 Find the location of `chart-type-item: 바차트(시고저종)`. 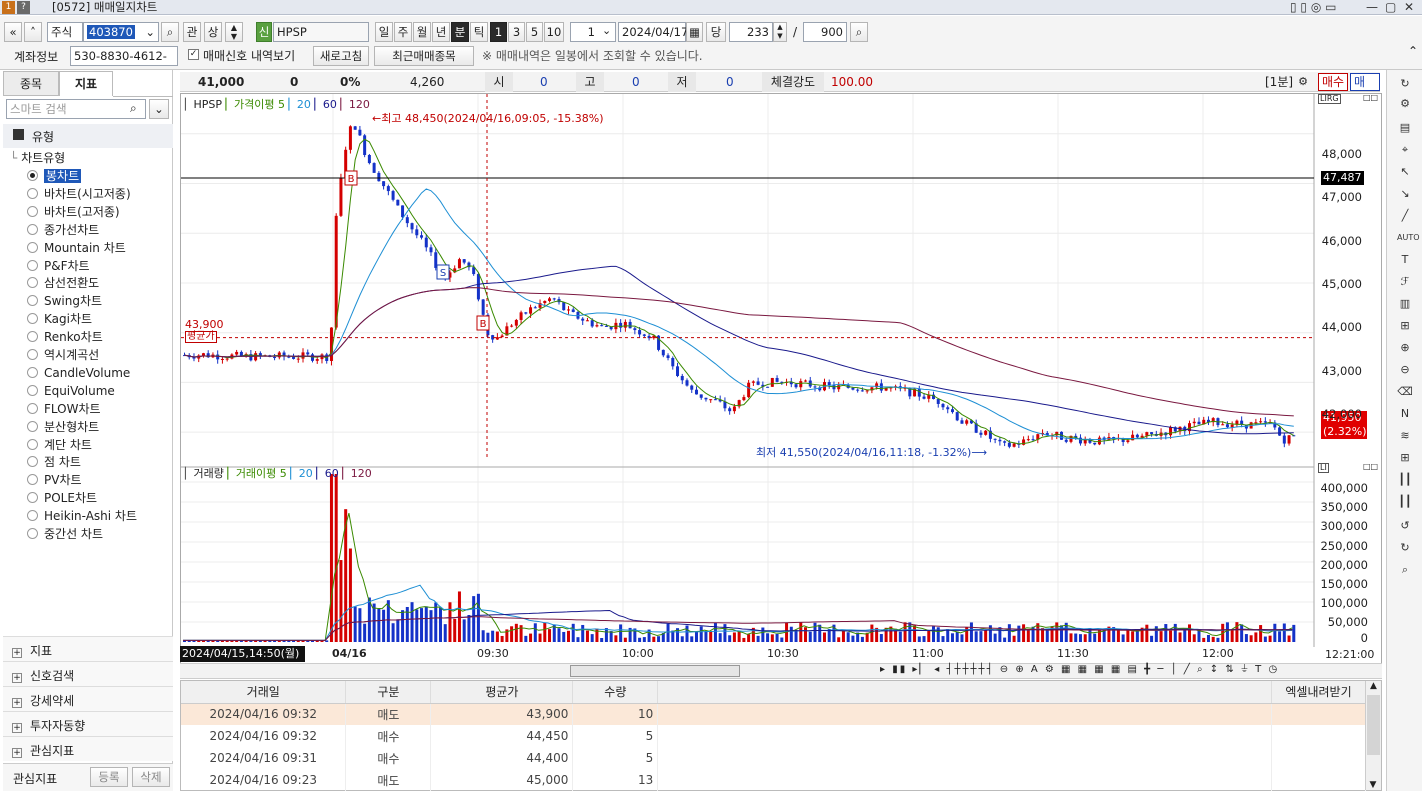

chart-type-item: 바차트(시고저종) is located at coordinates (79, 194).